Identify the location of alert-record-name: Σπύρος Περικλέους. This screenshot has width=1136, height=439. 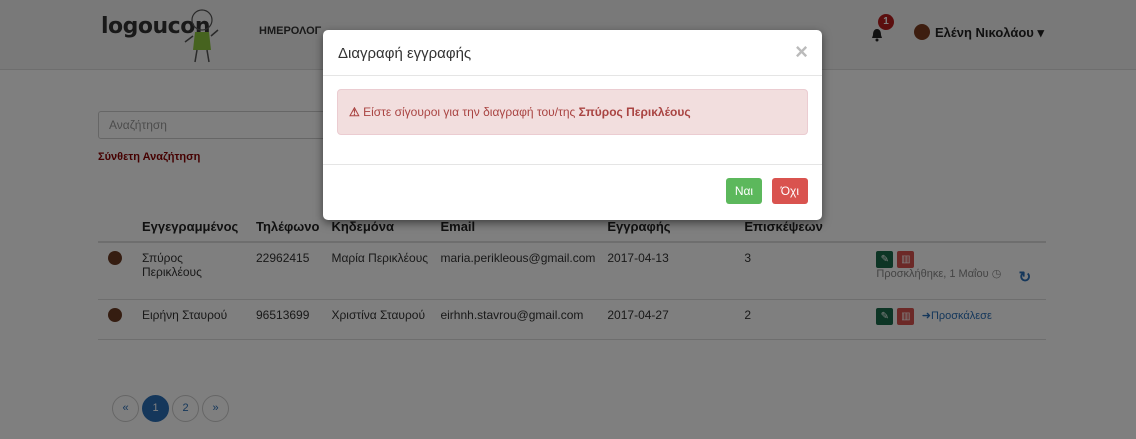
(634, 112).